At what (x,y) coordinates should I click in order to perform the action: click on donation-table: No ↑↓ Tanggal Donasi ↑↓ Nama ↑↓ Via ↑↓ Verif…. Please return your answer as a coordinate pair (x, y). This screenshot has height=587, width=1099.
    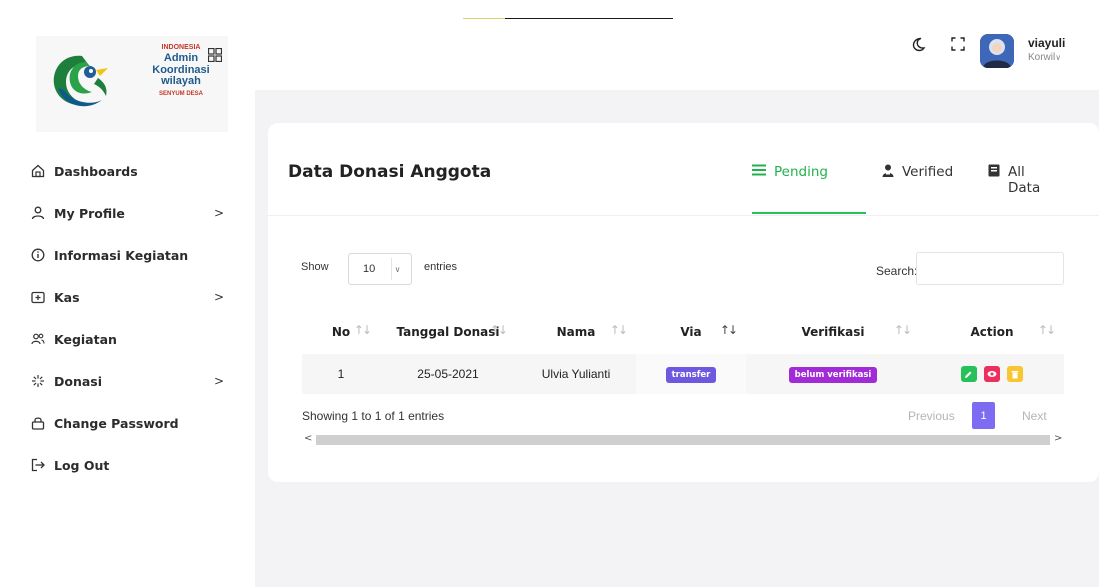
    Looking at the image, I should click on (683, 352).